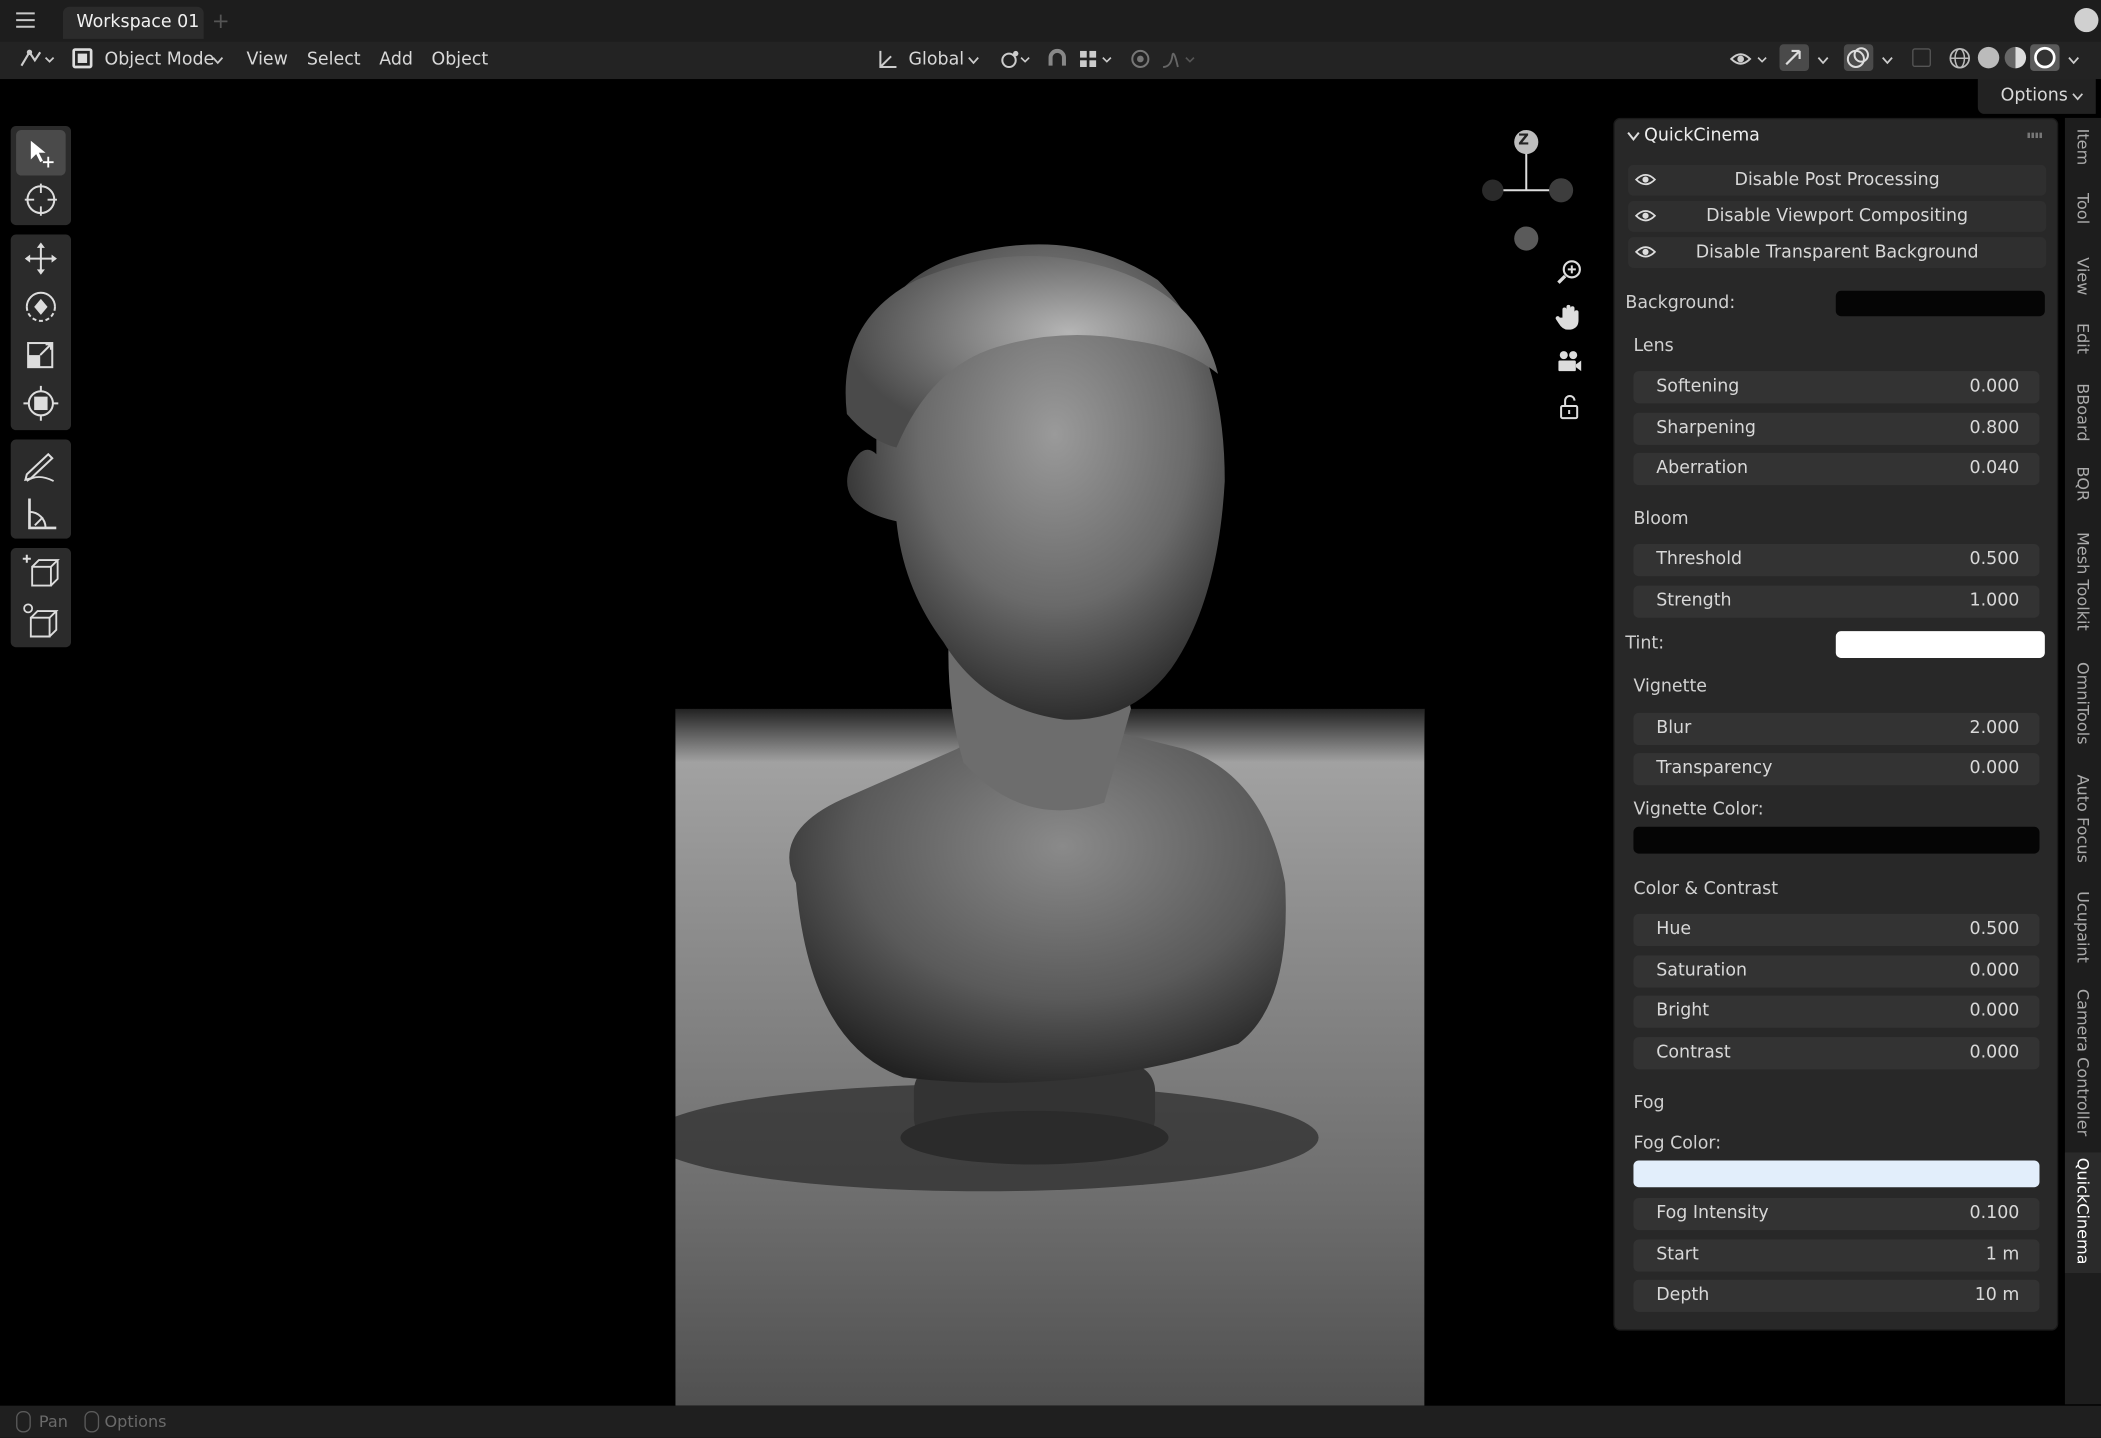 The image size is (2101, 1438). What do you see at coordinates (41, 355) in the screenshot?
I see `scale-tool` at bounding box center [41, 355].